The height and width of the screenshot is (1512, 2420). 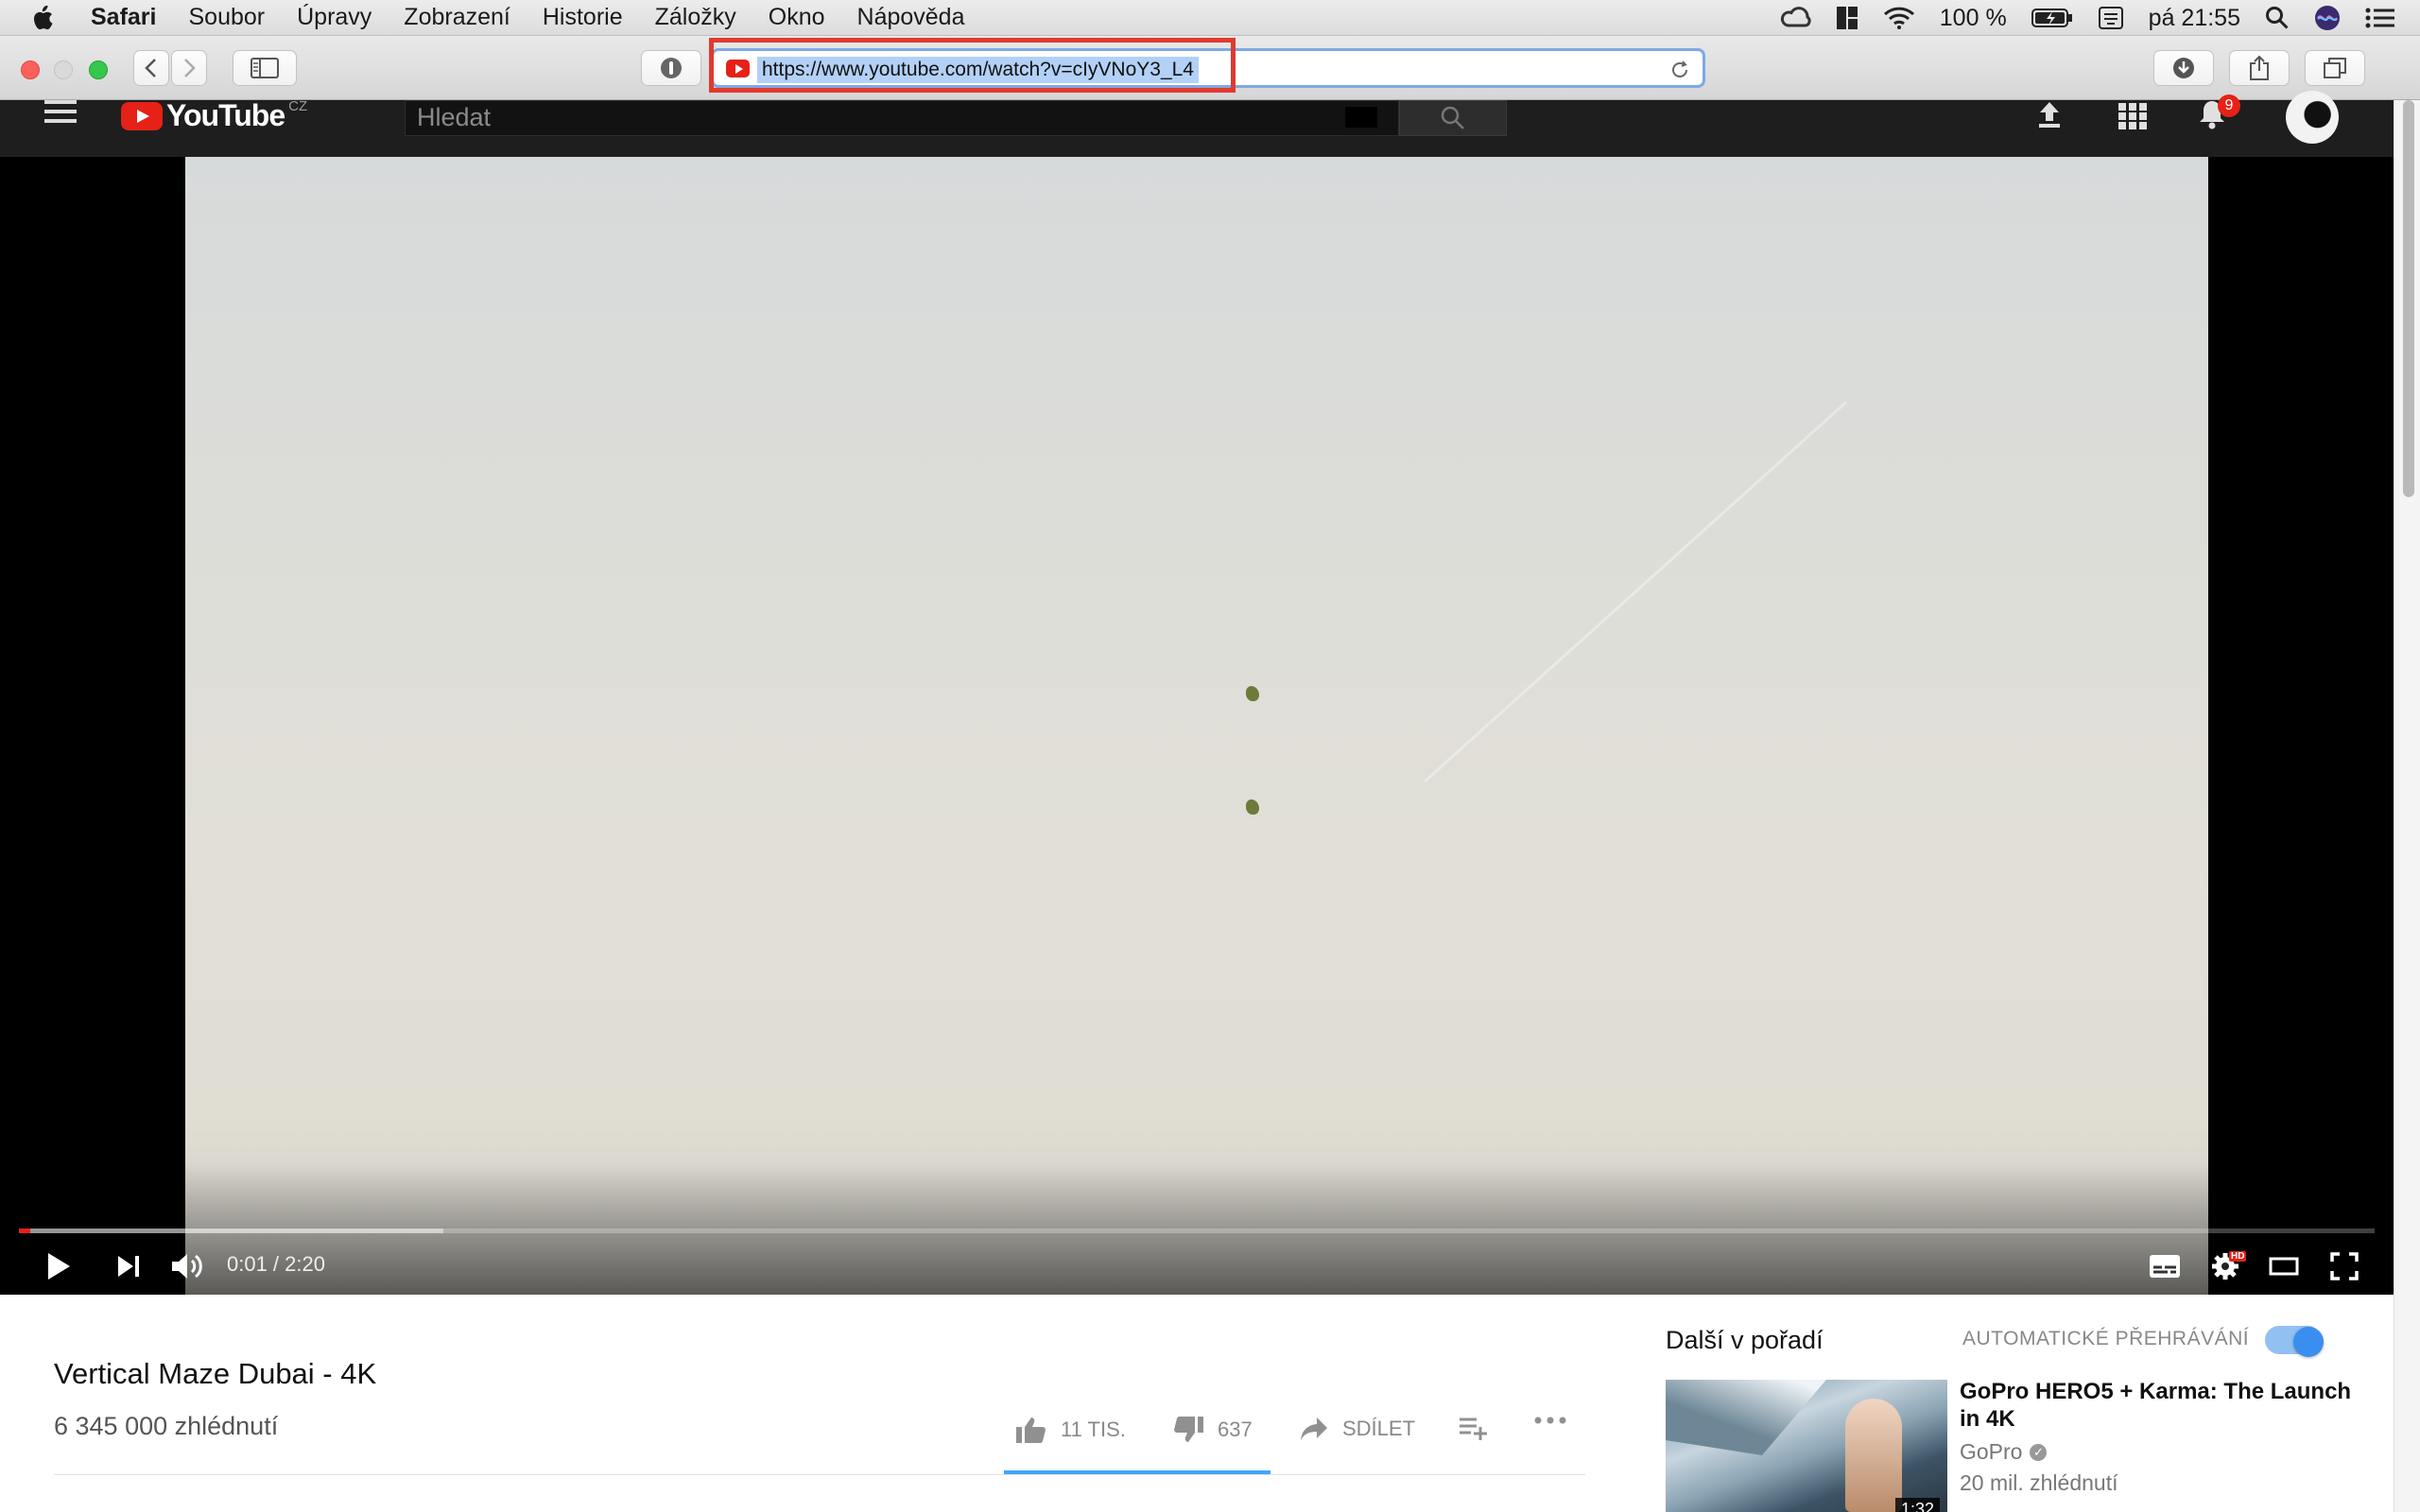 I want to click on menu-app-safari: Safari, so click(x=123, y=17).